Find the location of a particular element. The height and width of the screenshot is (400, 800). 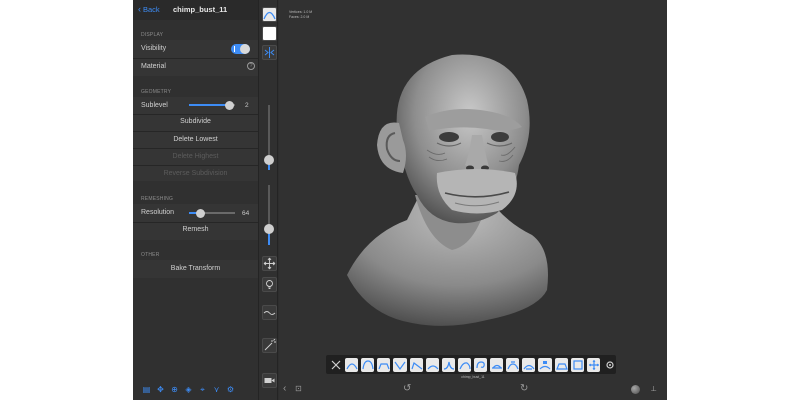

remeshing-section-header: REMESHING is located at coordinates (157, 199).